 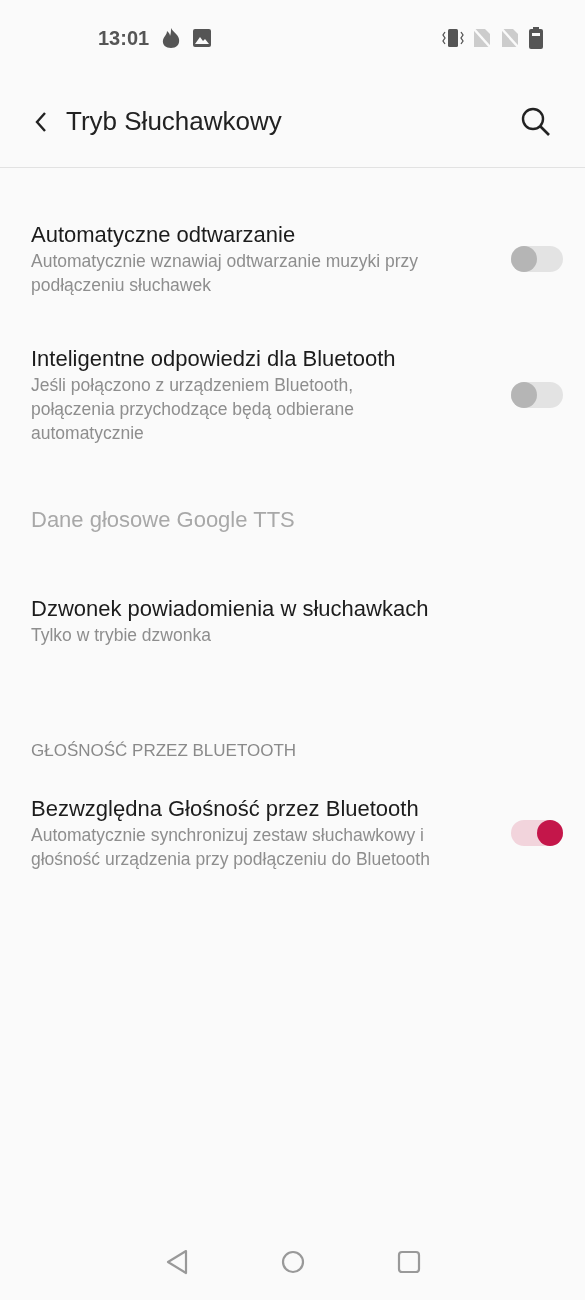 What do you see at coordinates (164, 235) in the screenshot?
I see `setting-title: Automatyczne odtwarzanie` at bounding box center [164, 235].